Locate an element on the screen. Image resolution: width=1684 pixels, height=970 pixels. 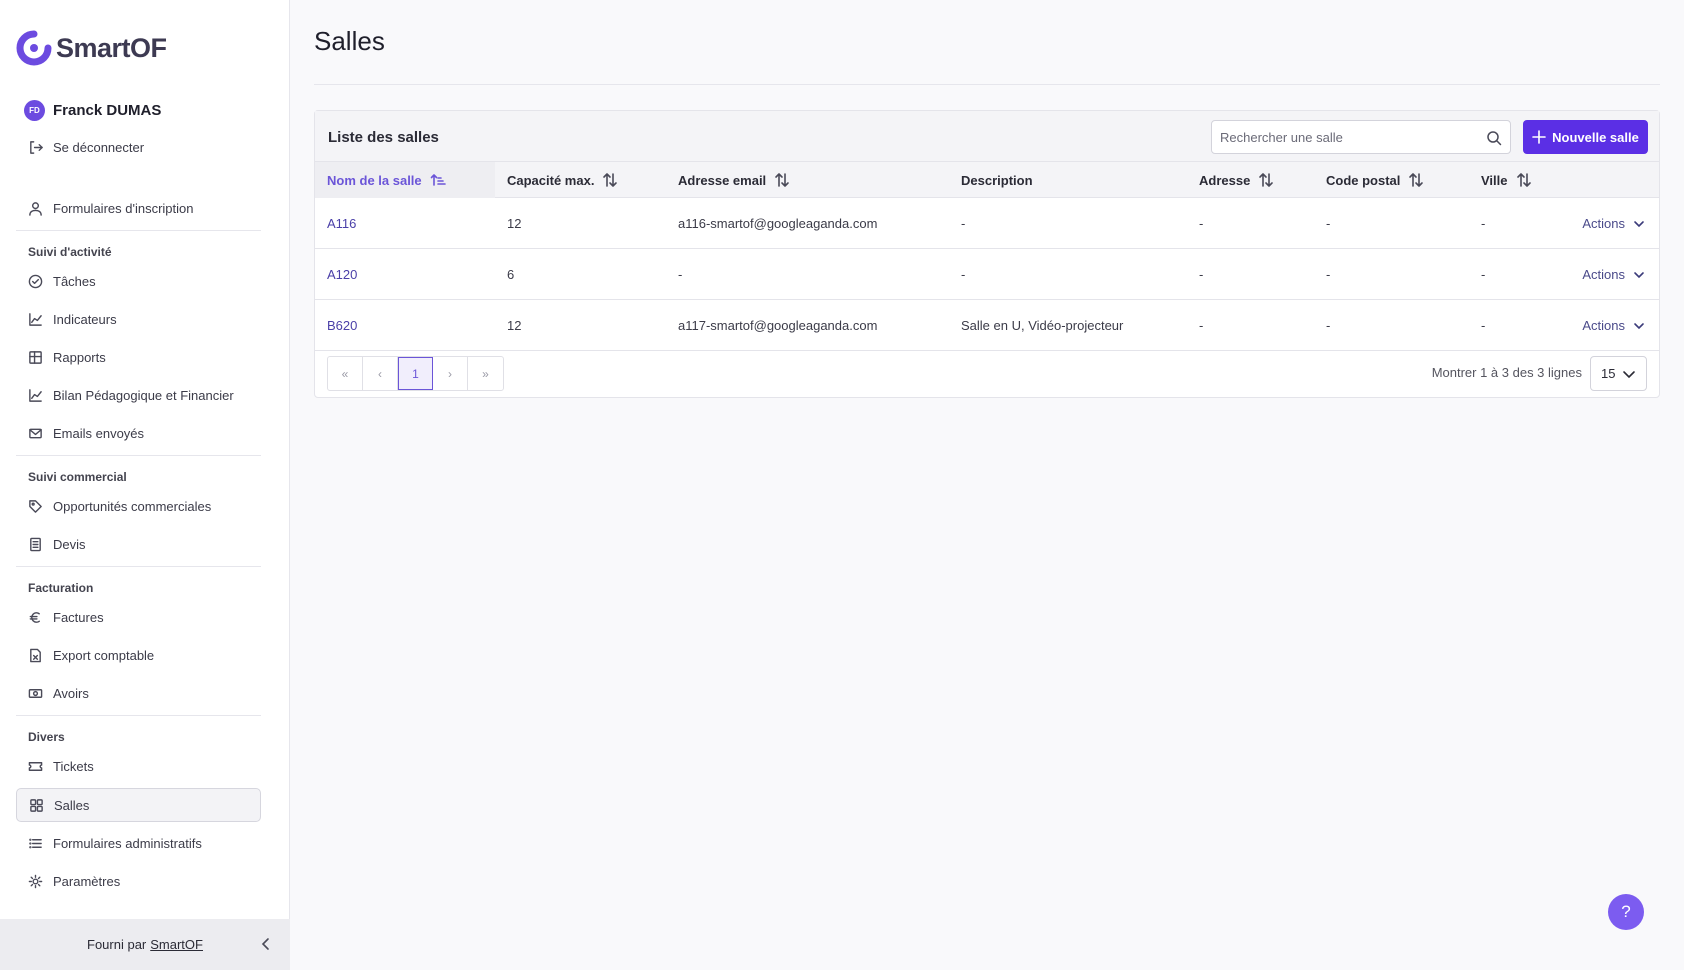
sidebar-item-avoirs: Avoirs is located at coordinates (138, 693).